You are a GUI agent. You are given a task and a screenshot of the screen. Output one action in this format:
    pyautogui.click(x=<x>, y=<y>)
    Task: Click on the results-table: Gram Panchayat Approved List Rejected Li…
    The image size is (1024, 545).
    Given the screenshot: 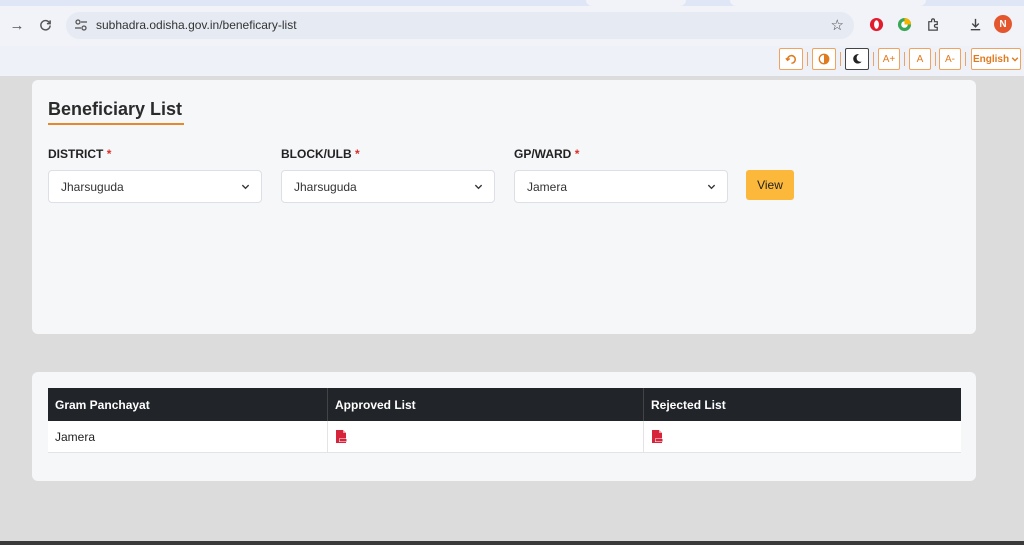 What is the action you would take?
    pyautogui.click(x=504, y=420)
    